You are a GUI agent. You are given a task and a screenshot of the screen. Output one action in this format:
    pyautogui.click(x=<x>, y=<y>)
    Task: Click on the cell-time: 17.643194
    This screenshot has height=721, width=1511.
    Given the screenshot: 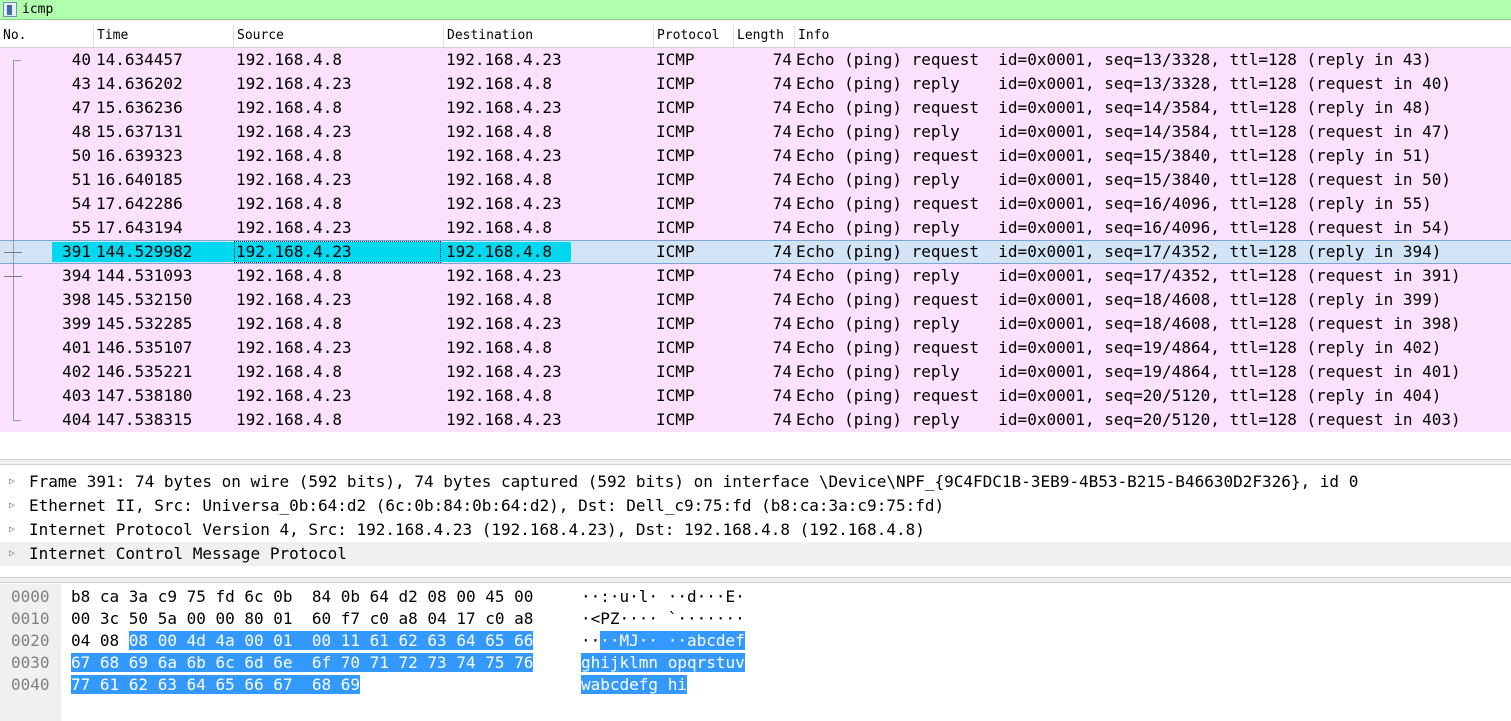 What is the action you would take?
    pyautogui.click(x=139, y=227)
    